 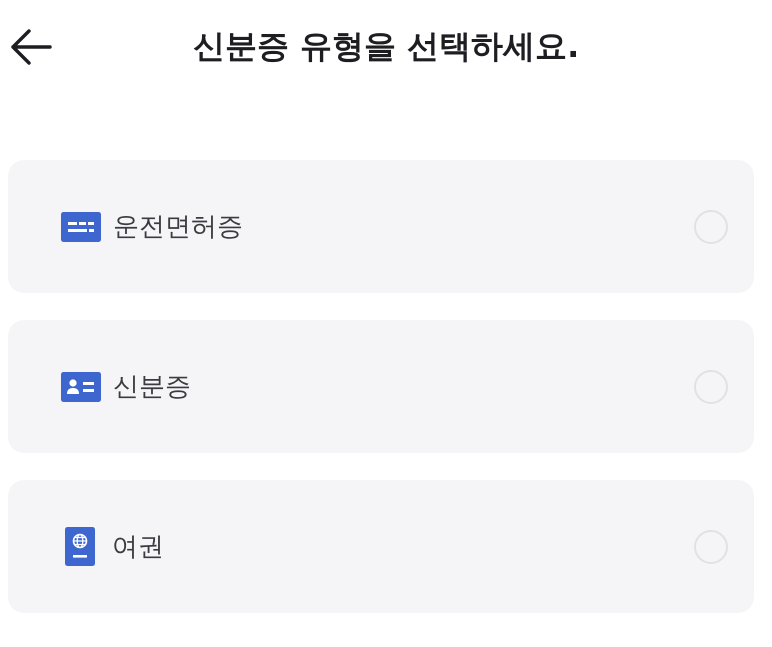 I want to click on back-button, so click(x=31, y=47).